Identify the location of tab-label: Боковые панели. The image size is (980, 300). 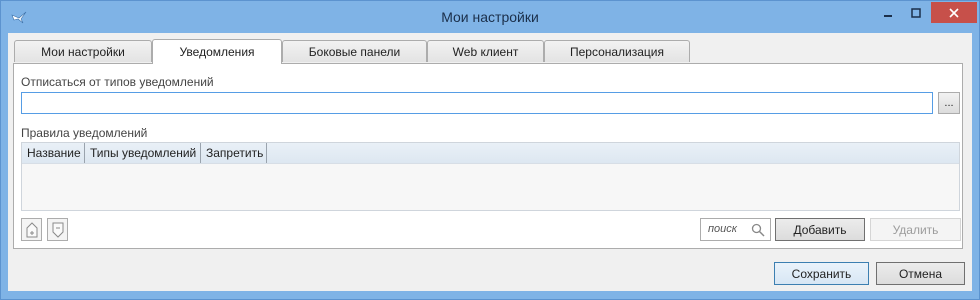
(354, 51).